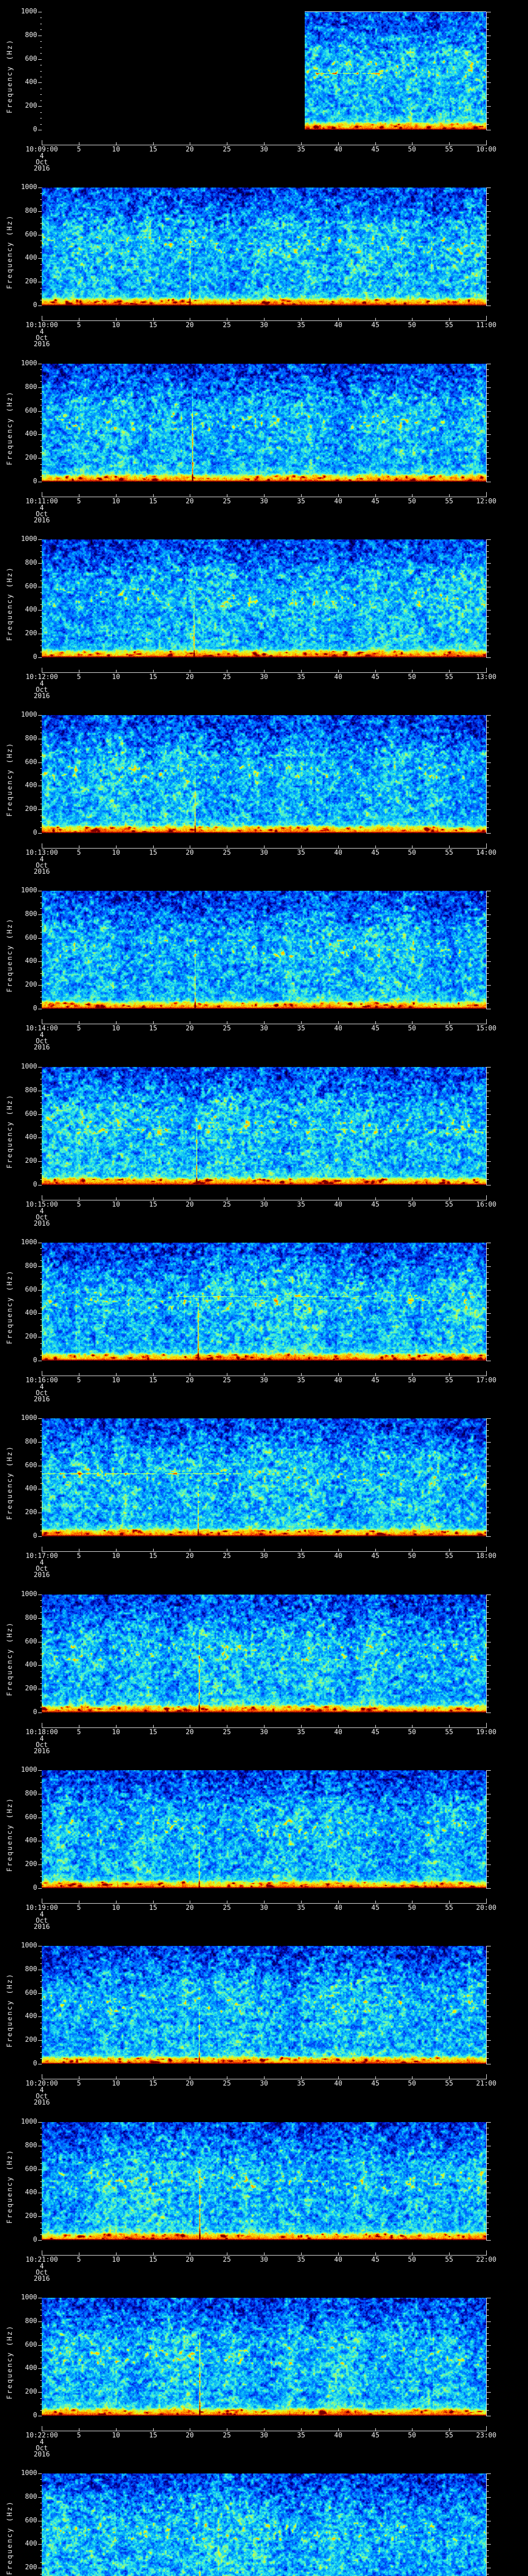  Describe the element at coordinates (486, 150) in the screenshot. I see `axis-end-time-label: 10:00` at that location.